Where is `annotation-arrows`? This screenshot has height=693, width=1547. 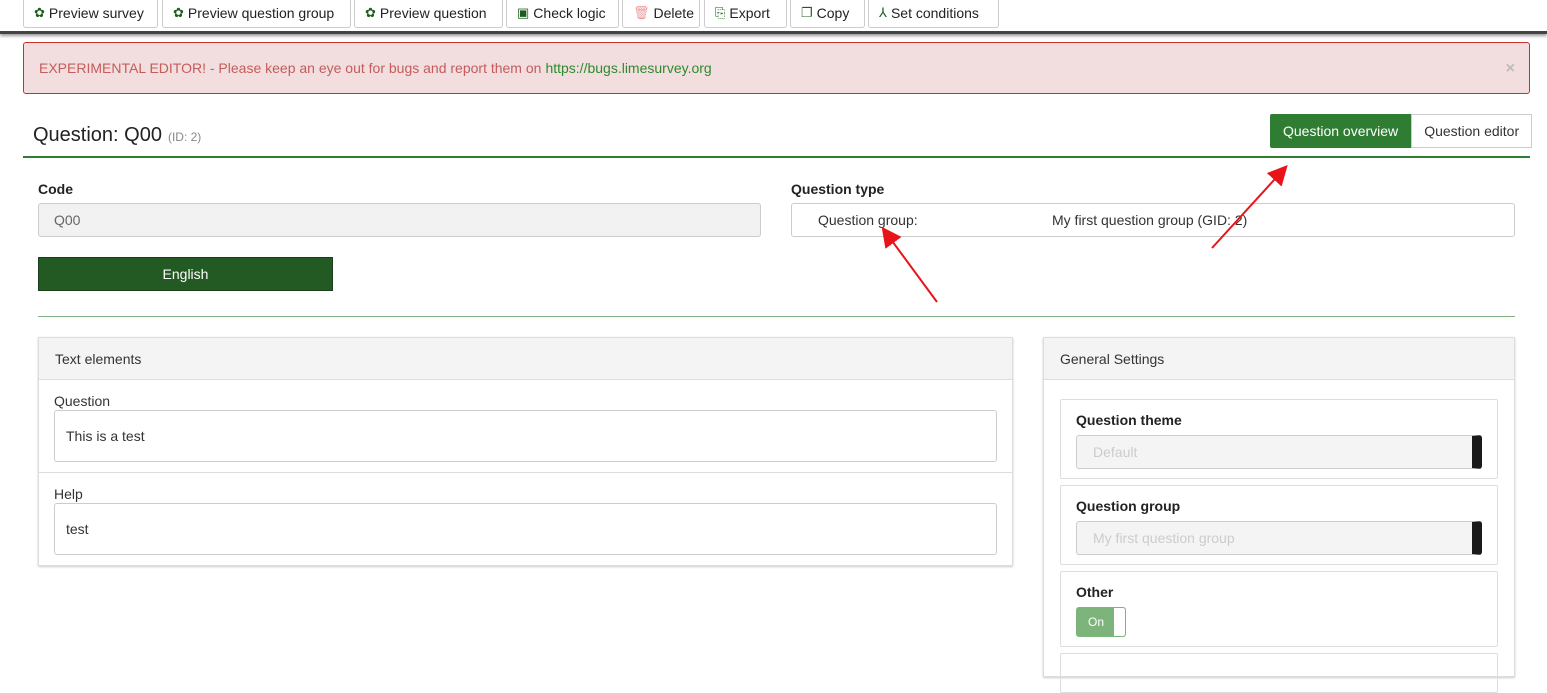
annotation-arrows is located at coordinates (1084, 234).